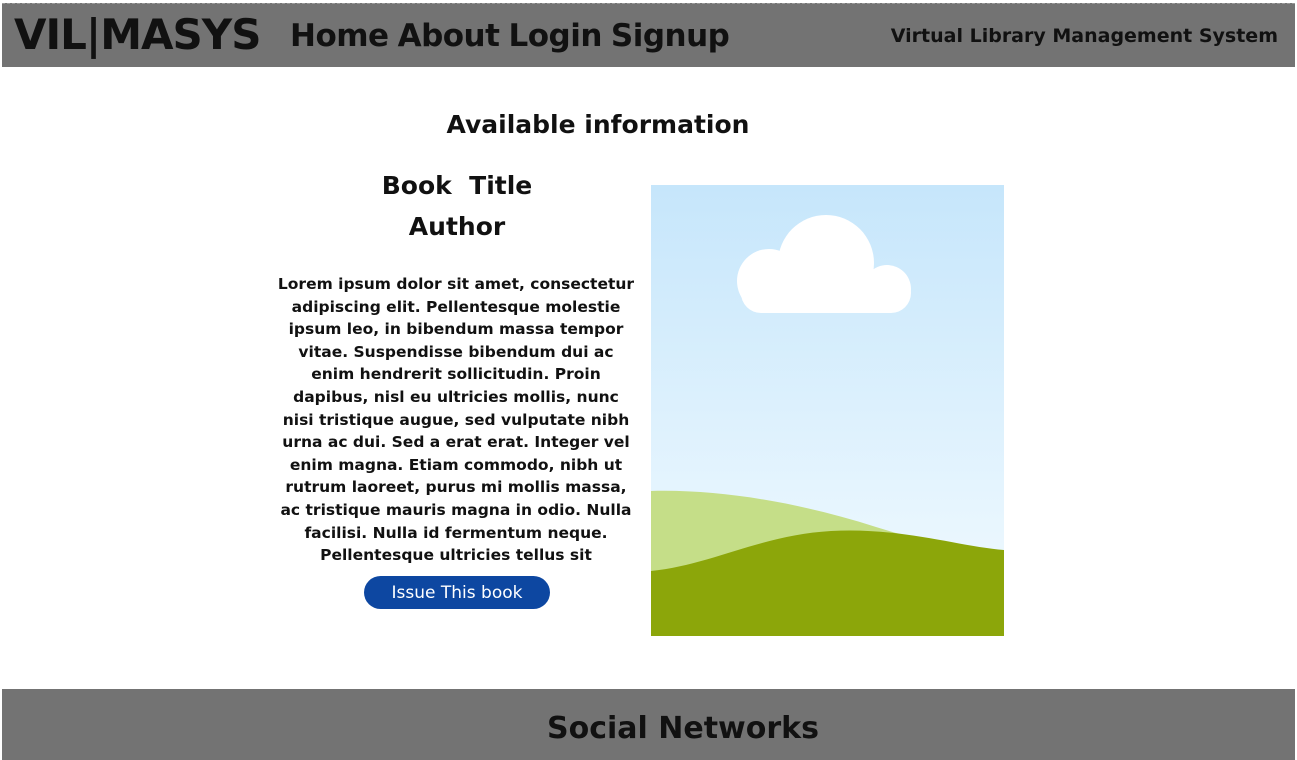 The image size is (1297, 760). I want to click on site-tagline: Virtual Library Management System, so click(1084, 36).